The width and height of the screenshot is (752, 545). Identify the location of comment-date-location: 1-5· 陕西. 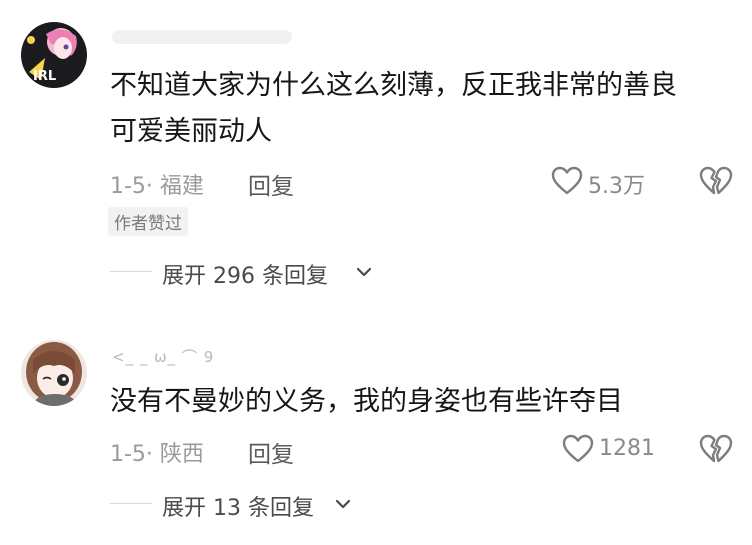
(157, 454).